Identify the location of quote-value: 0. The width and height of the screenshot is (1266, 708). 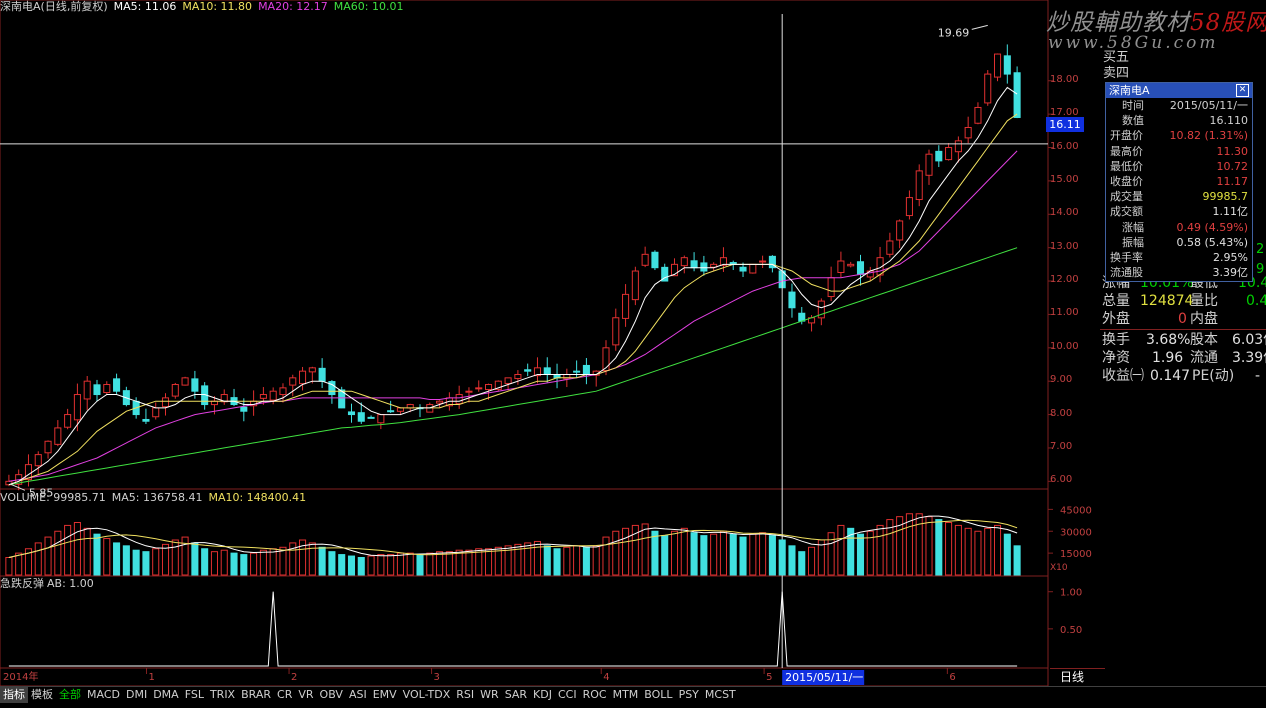
(1182, 319).